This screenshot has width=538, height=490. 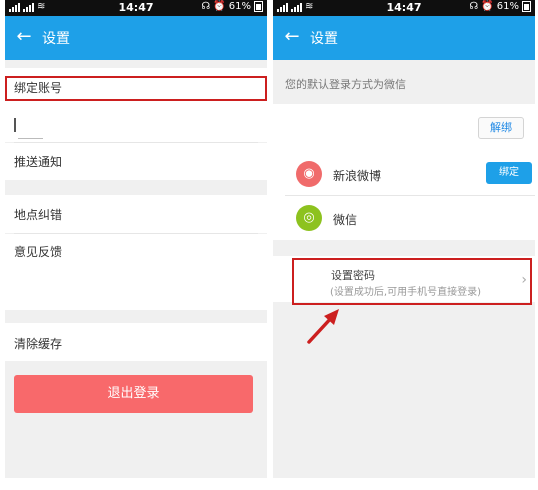 What do you see at coordinates (136, 342) in the screenshot?
I see `settings-item-clear-cache: 清除缓存` at bounding box center [136, 342].